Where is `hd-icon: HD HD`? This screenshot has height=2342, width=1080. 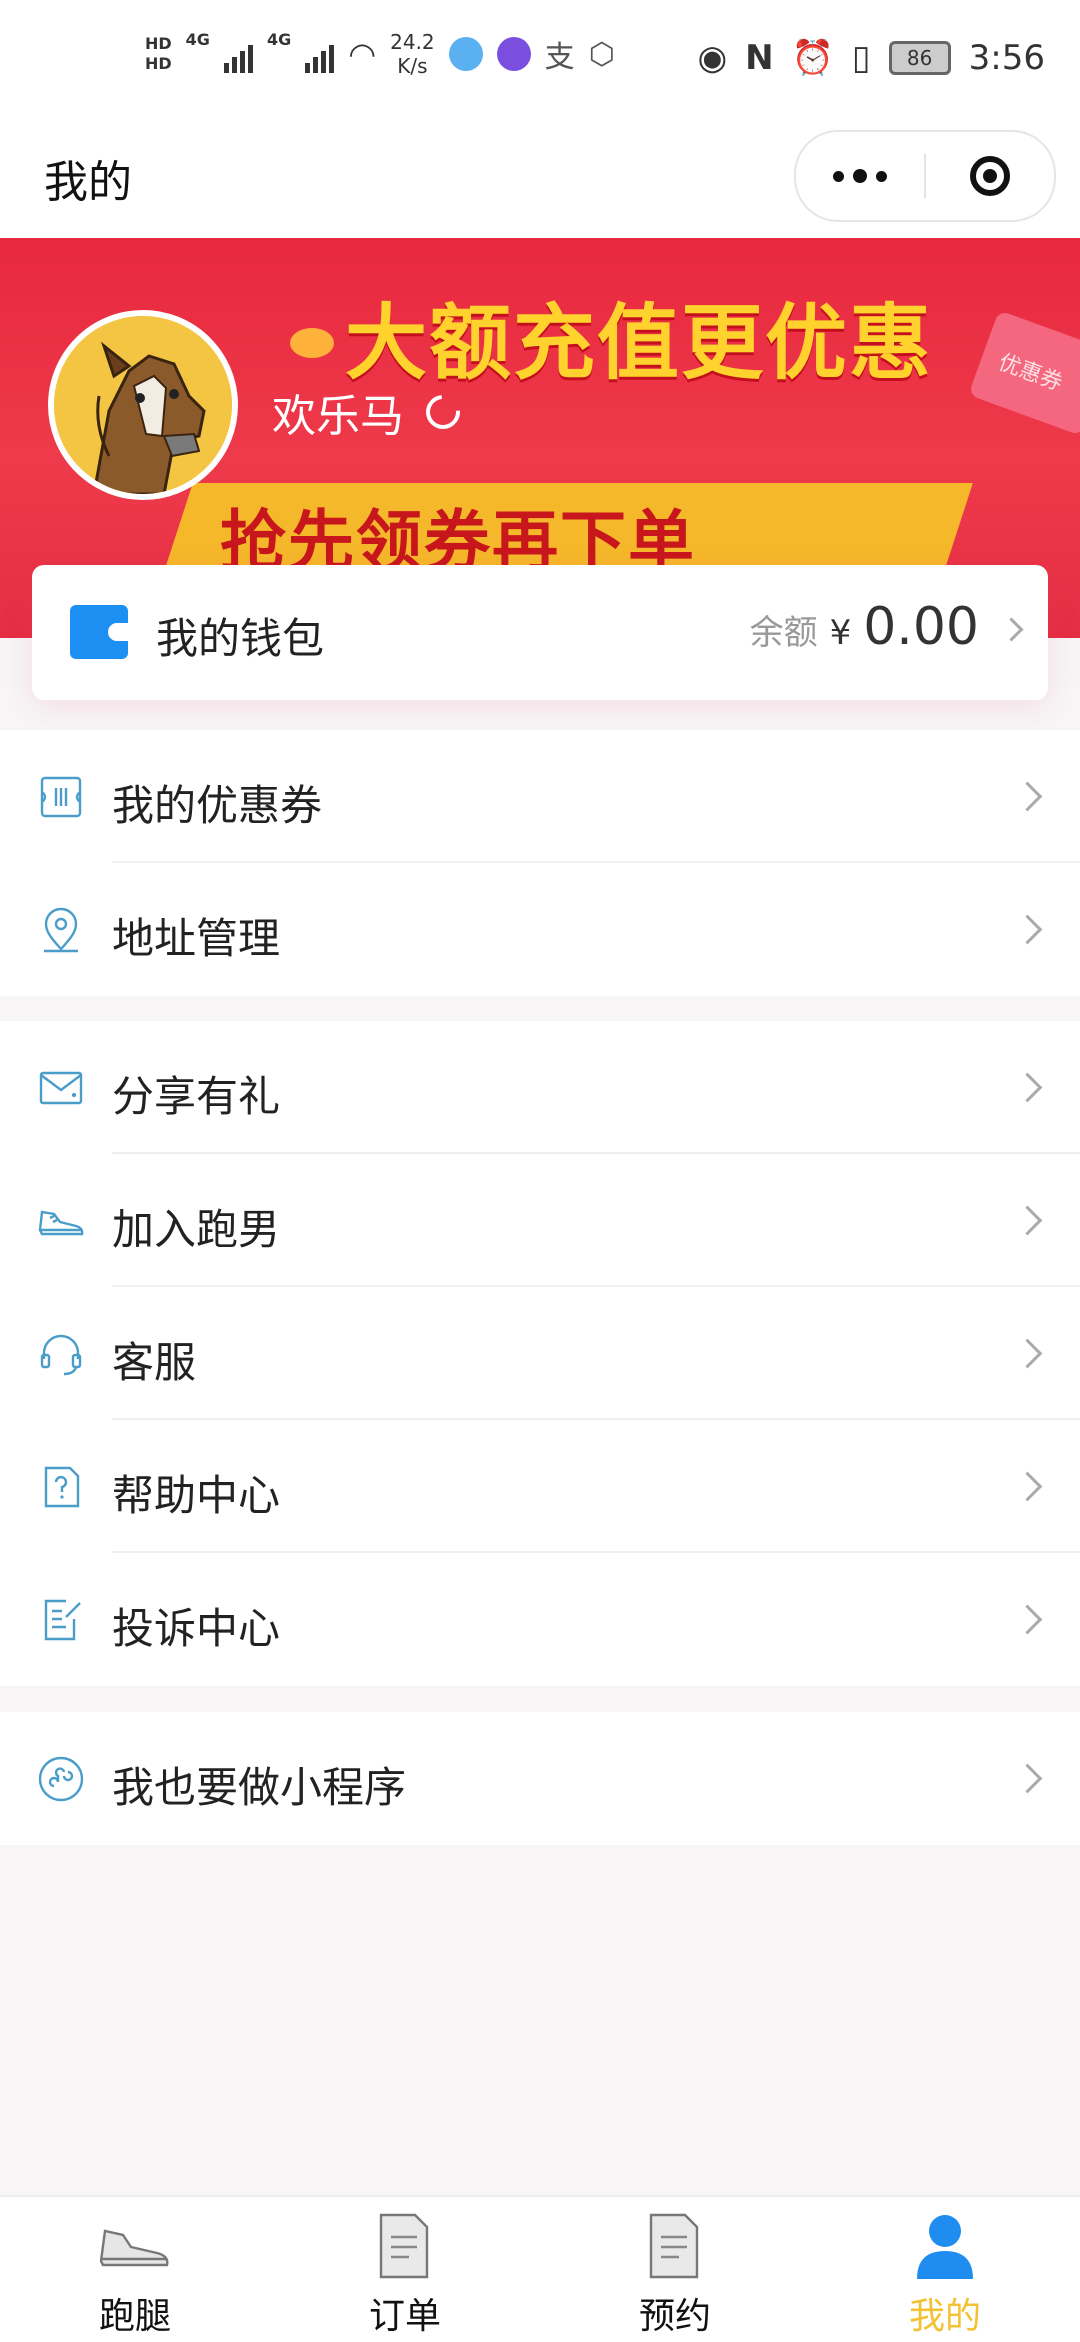
hd-icon: HD HD is located at coordinates (158, 53).